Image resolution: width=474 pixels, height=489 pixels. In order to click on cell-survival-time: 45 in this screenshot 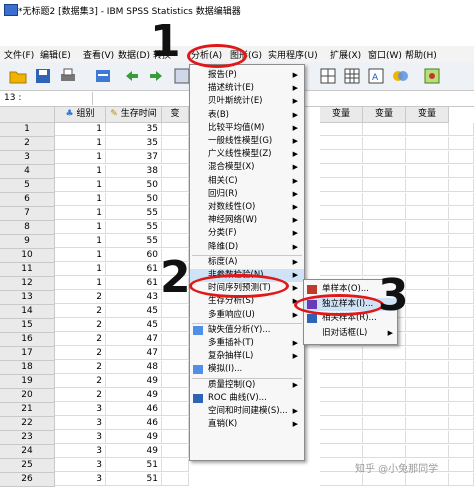, I will do `click(134, 311)`.